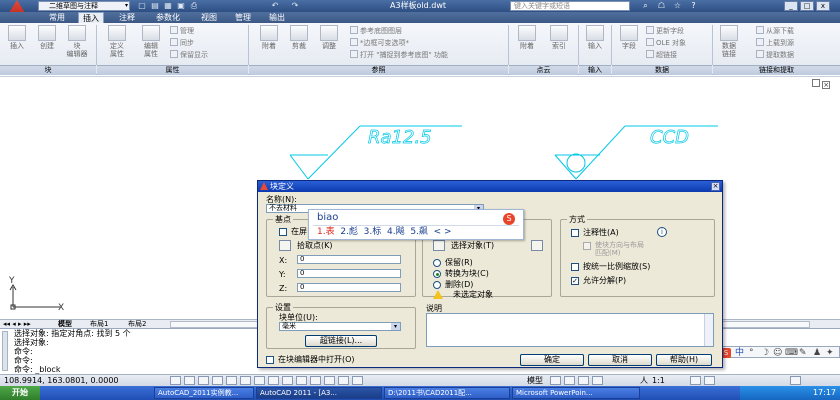 This screenshot has width=840, height=400. I want to click on dyn-icon, so click(301, 380).